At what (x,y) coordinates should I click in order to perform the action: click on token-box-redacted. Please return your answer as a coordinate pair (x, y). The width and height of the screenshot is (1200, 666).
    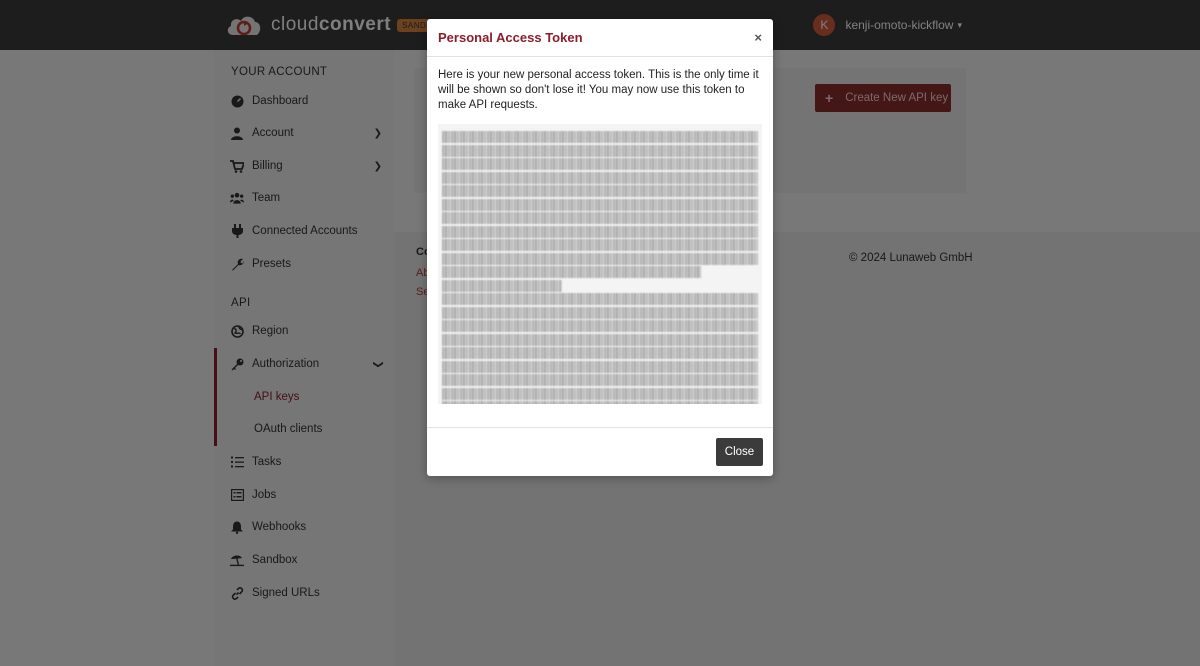
    Looking at the image, I should click on (600, 264).